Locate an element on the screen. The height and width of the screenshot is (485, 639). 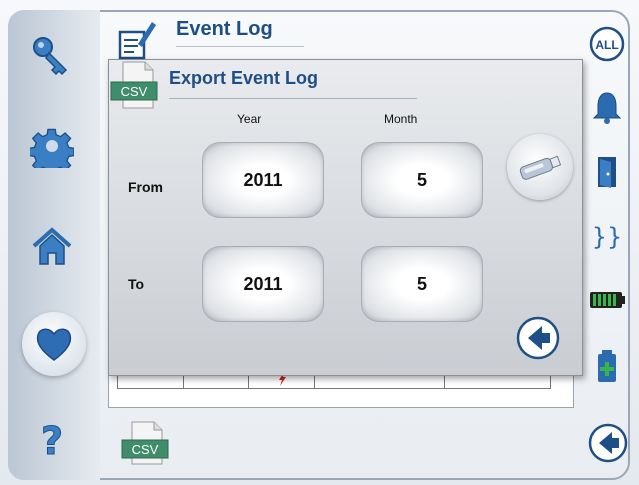
year-header: Year is located at coordinates (249, 119).